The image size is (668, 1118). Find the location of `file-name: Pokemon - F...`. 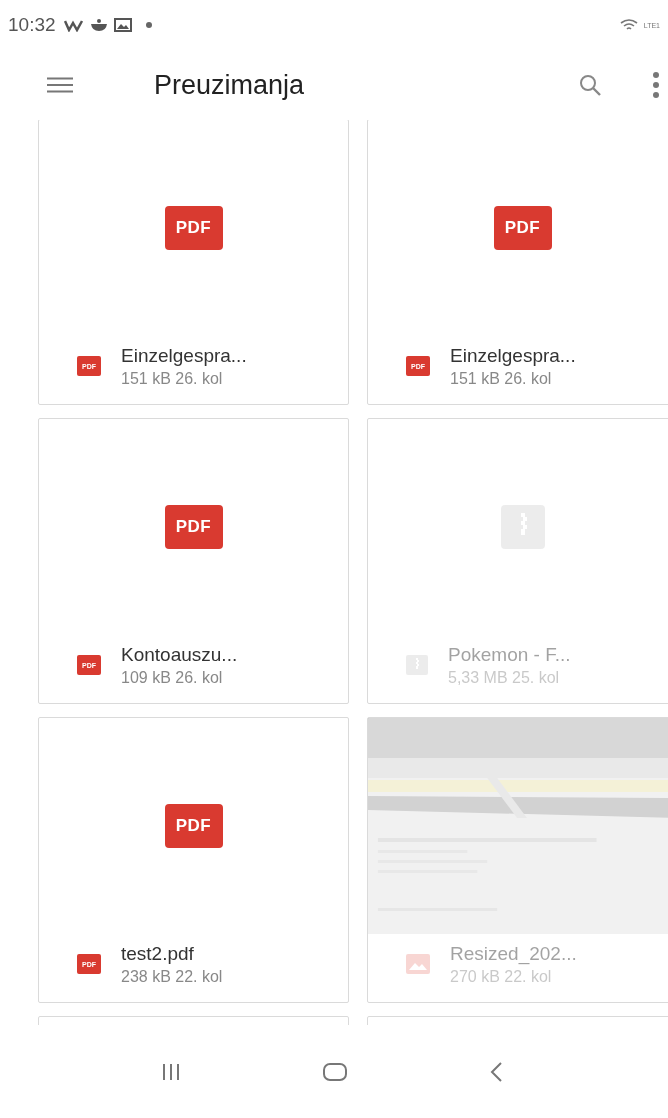

file-name: Pokemon - F... is located at coordinates (509, 654).